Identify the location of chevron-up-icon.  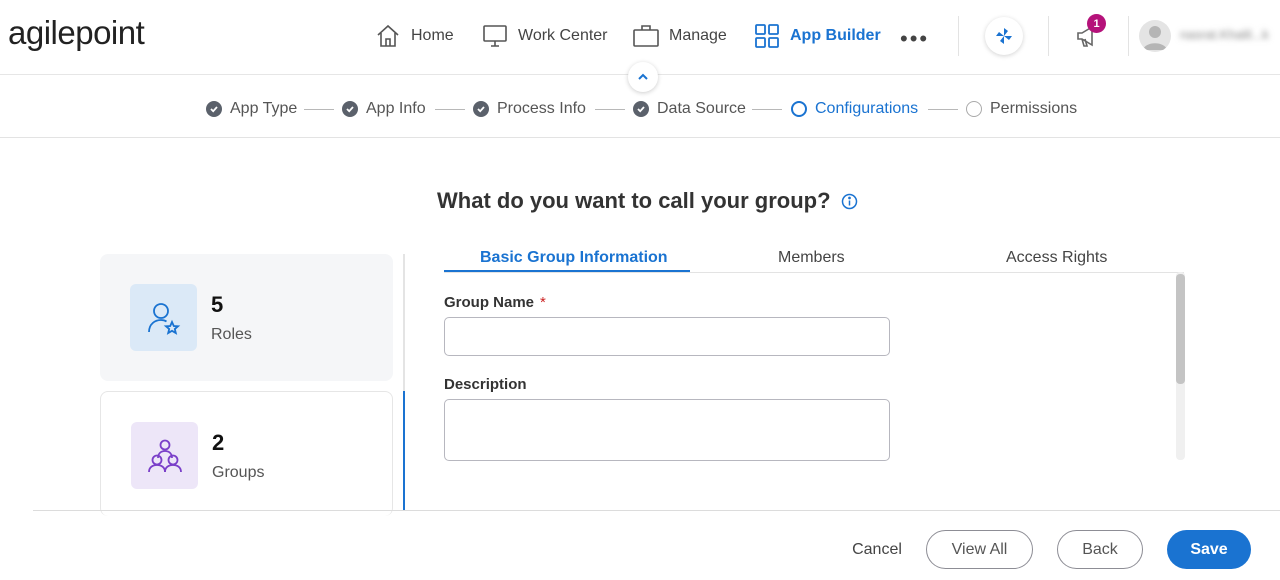
(643, 76).